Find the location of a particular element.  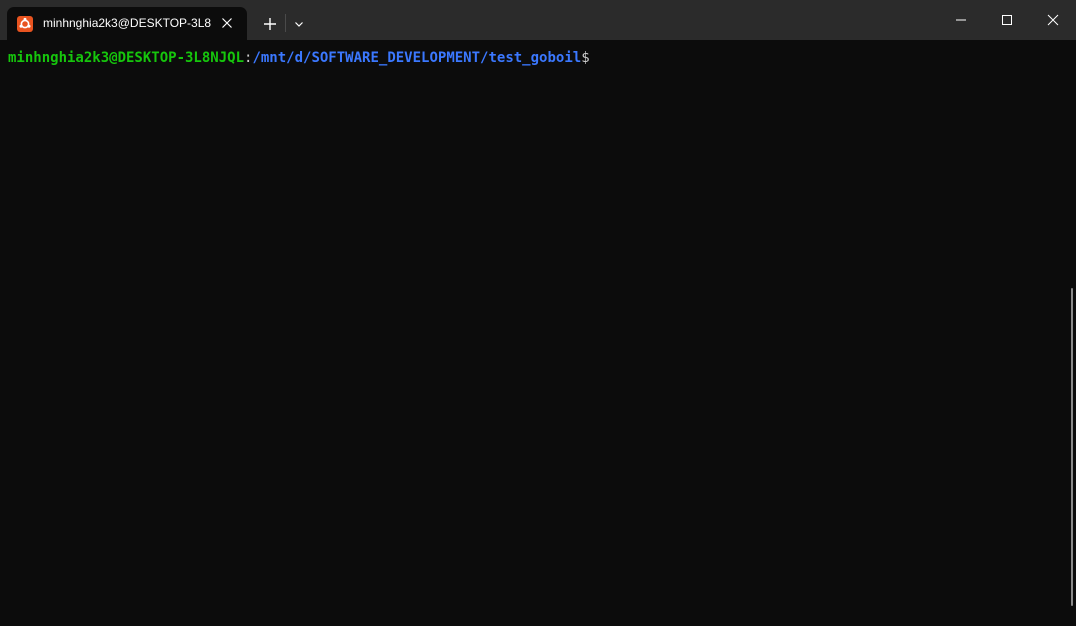

terminal-tab: minhnghia2k3@DESKTOP-3L8 is located at coordinates (127, 23).